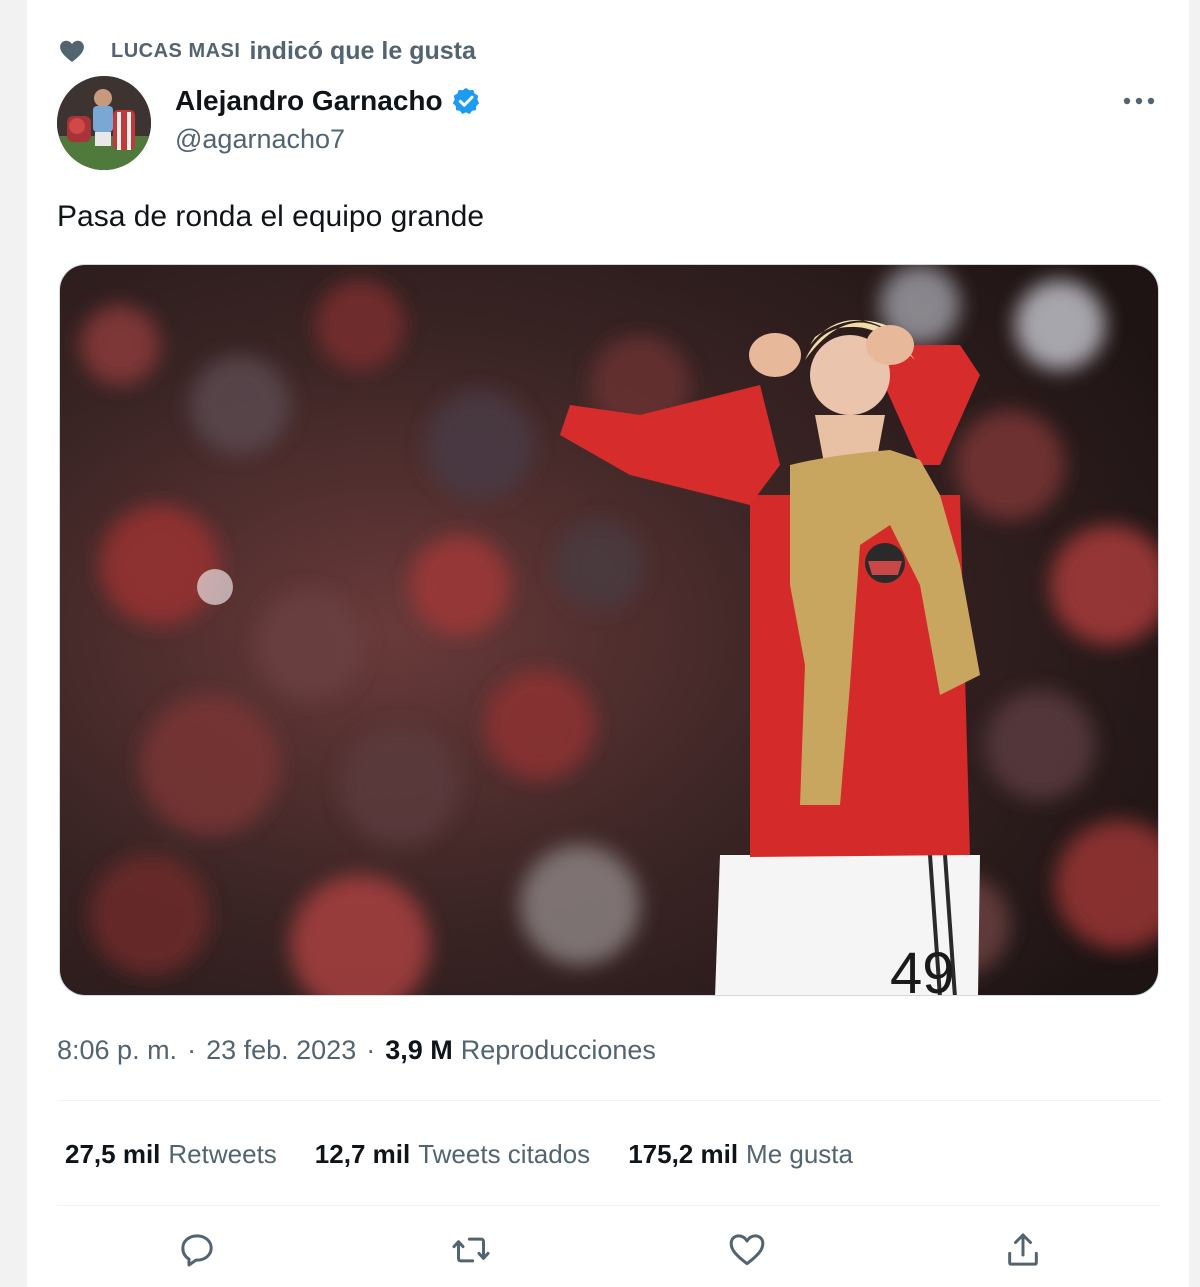  I want to click on quote-tweets-stat: 12,7 mil Tweets citados, so click(452, 1154).